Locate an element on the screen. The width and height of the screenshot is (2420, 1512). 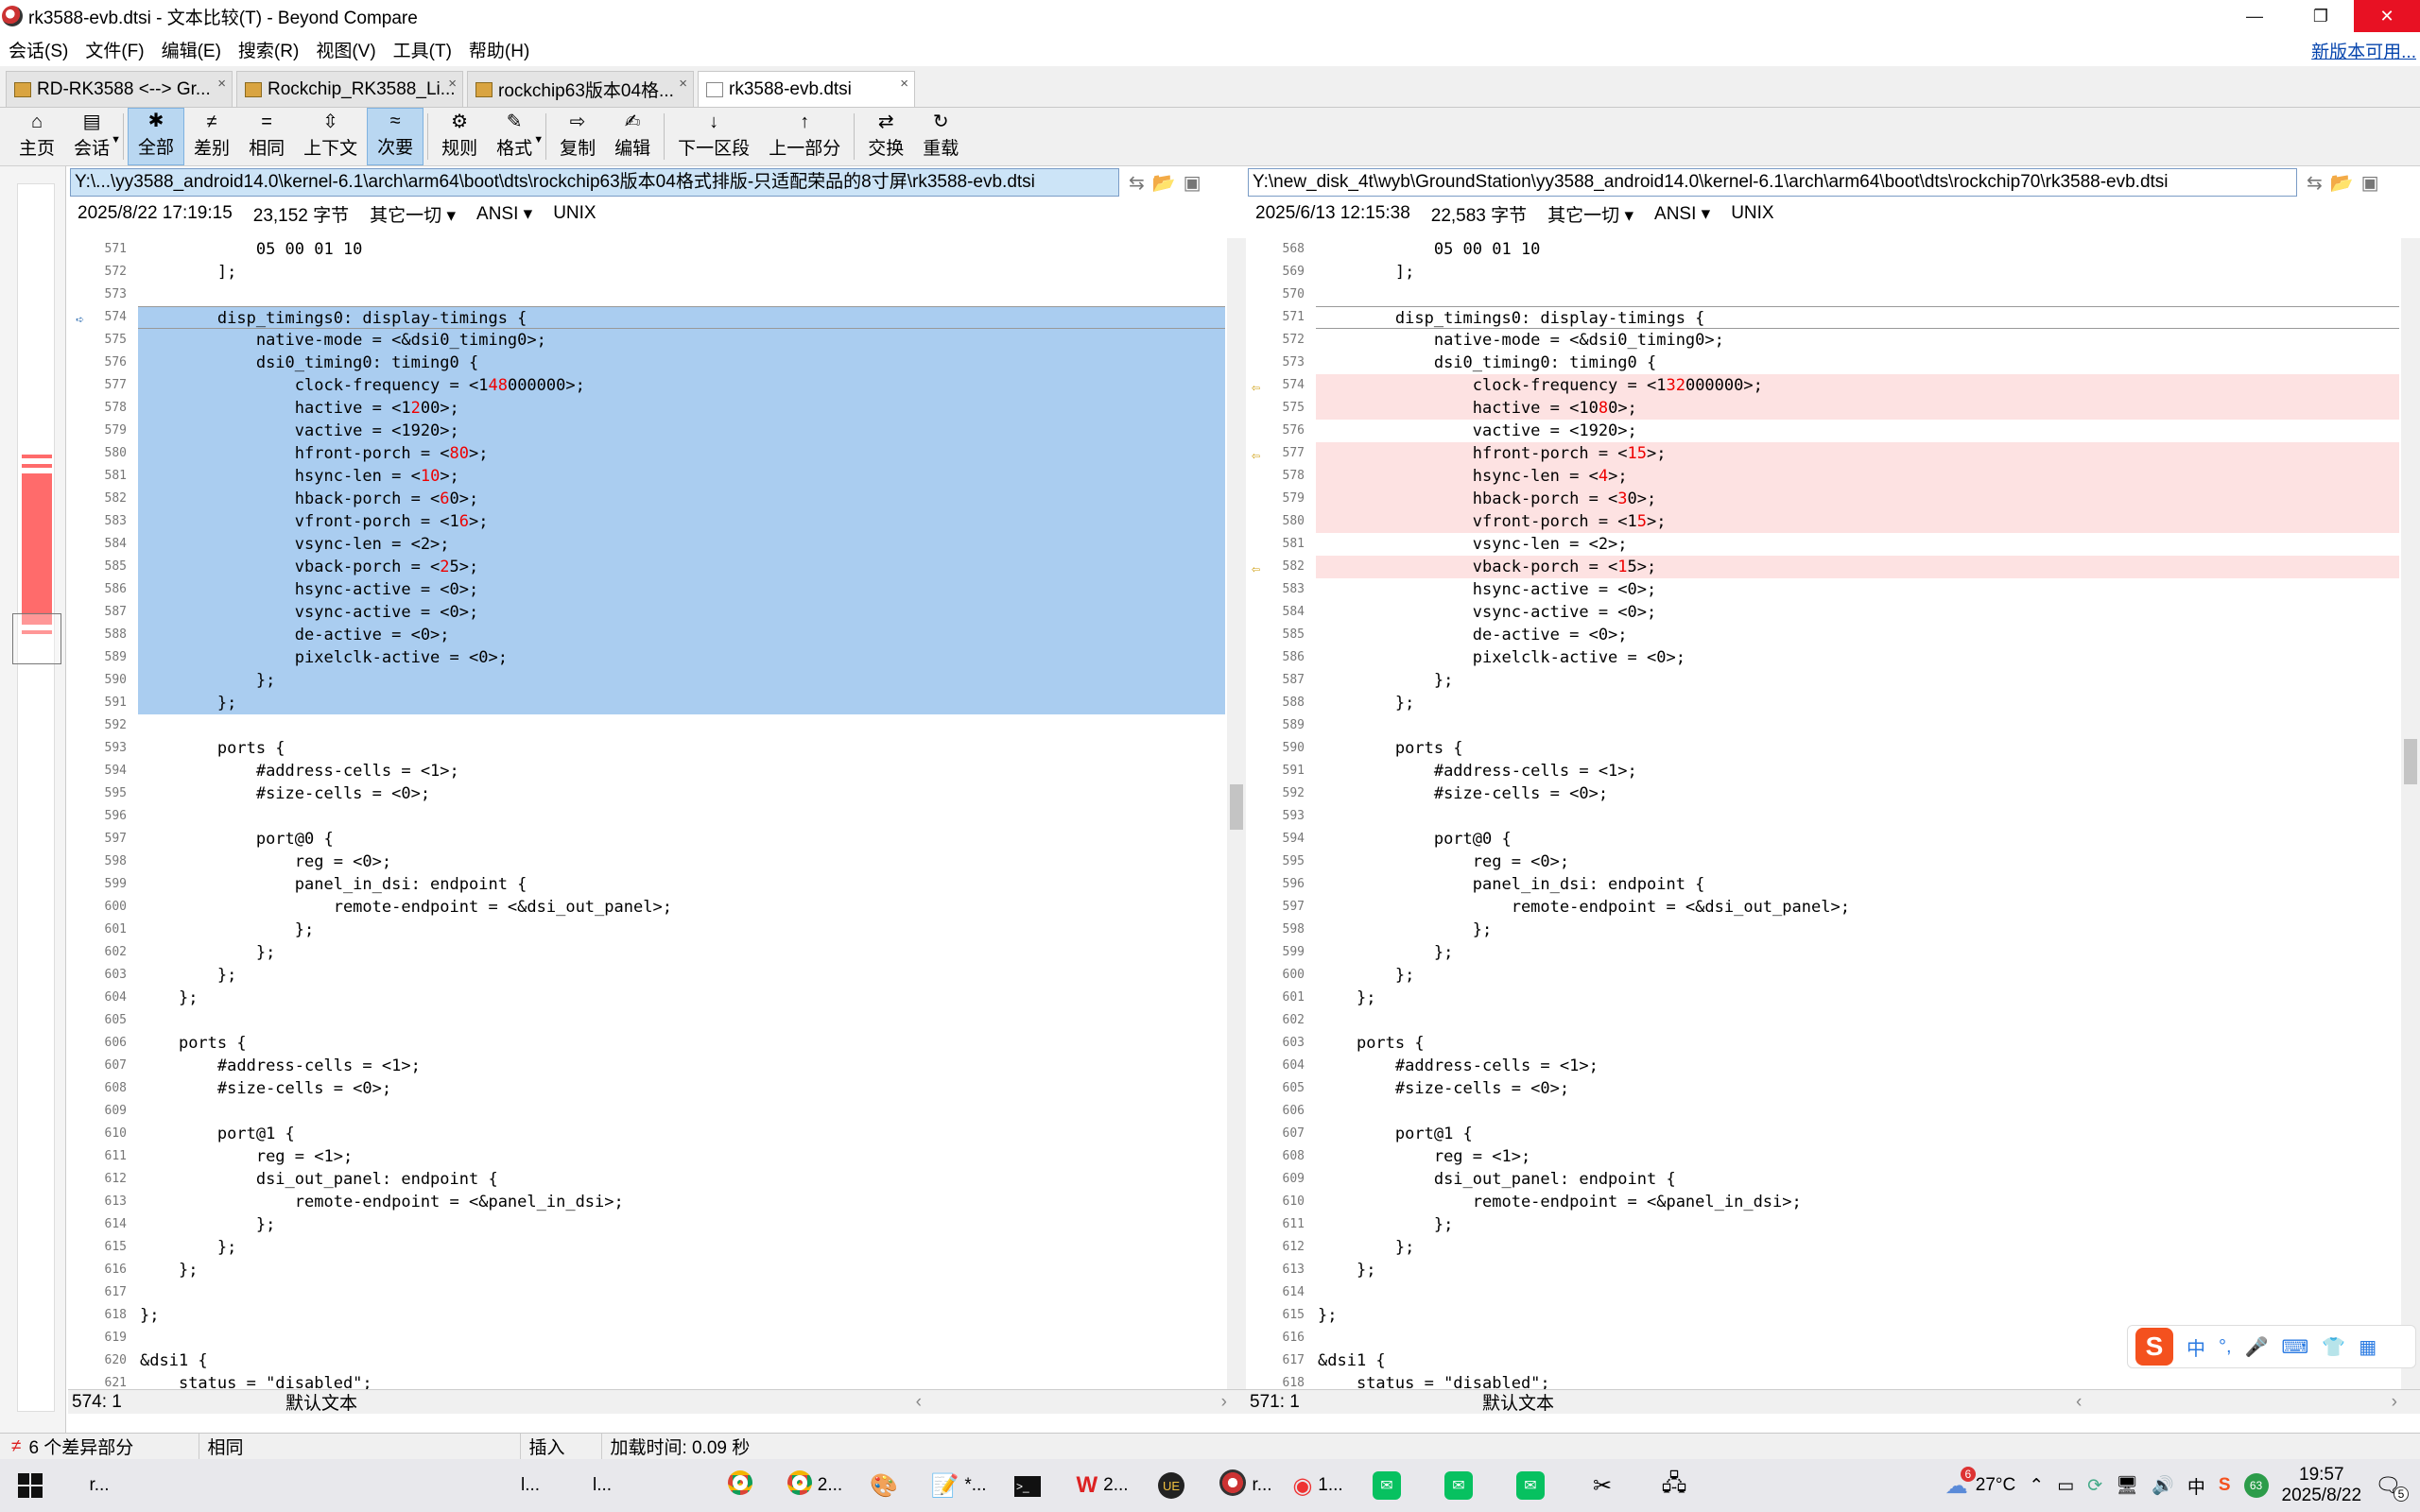
show-all-button: ✱ 全部 is located at coordinates (156, 136).